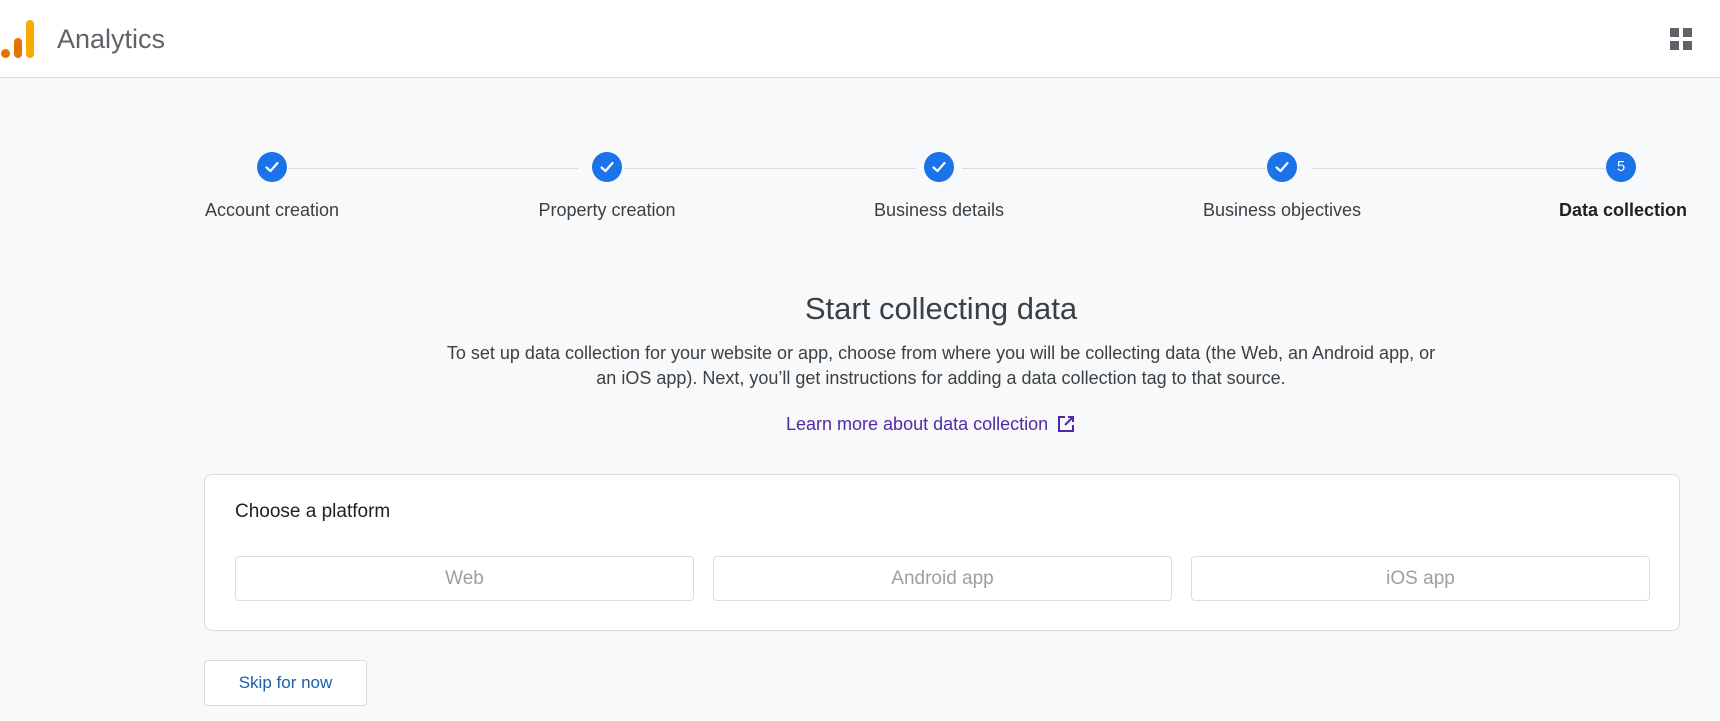 Image resolution: width=1720 pixels, height=721 pixels. I want to click on step-business-details: Business details, so click(939, 185).